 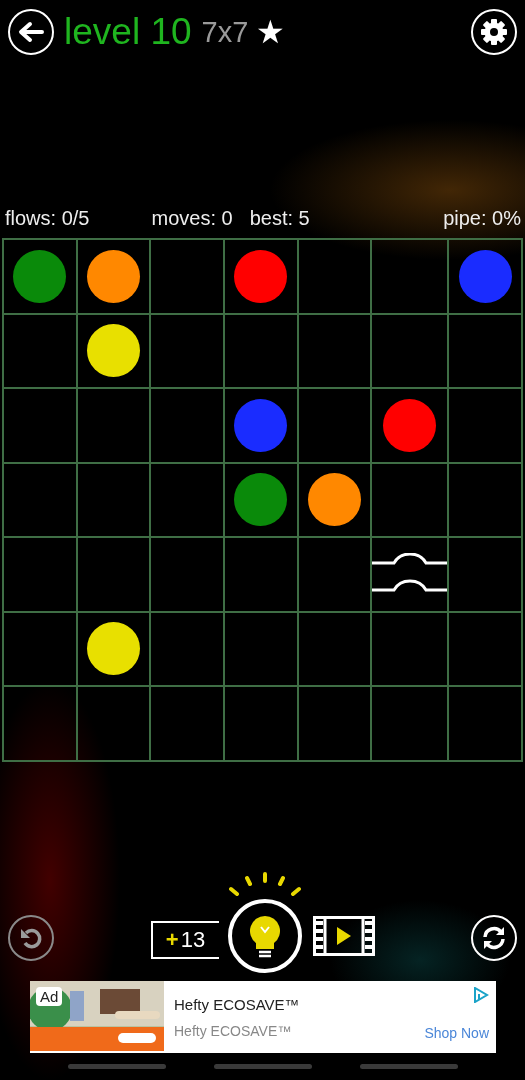 I want to click on star-glyph: ★, so click(x=271, y=32).